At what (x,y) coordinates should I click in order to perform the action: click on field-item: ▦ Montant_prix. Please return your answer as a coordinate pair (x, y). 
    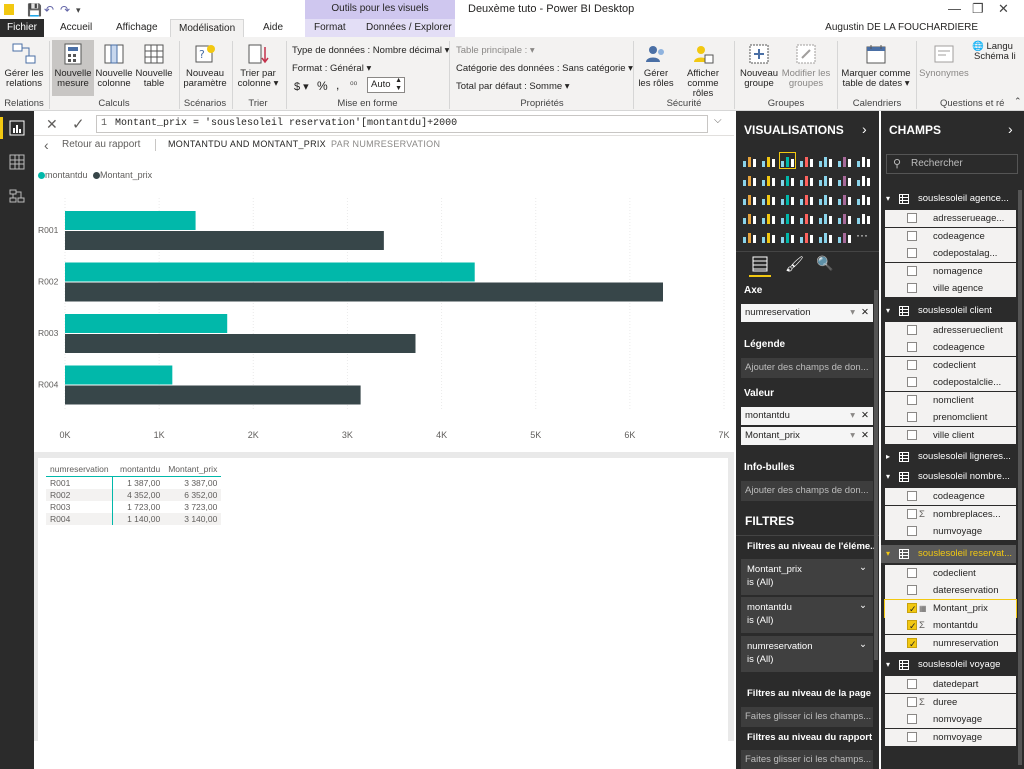
    Looking at the image, I should click on (950, 608).